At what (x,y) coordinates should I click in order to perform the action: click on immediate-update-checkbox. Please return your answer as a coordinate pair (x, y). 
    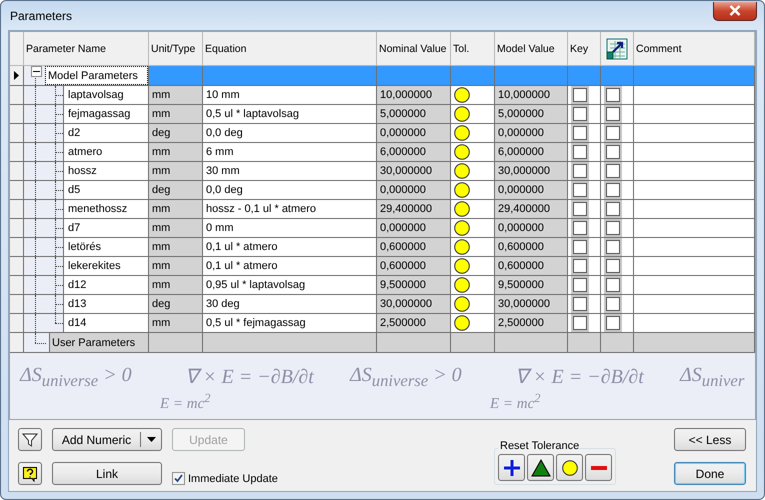
    Looking at the image, I should click on (178, 478).